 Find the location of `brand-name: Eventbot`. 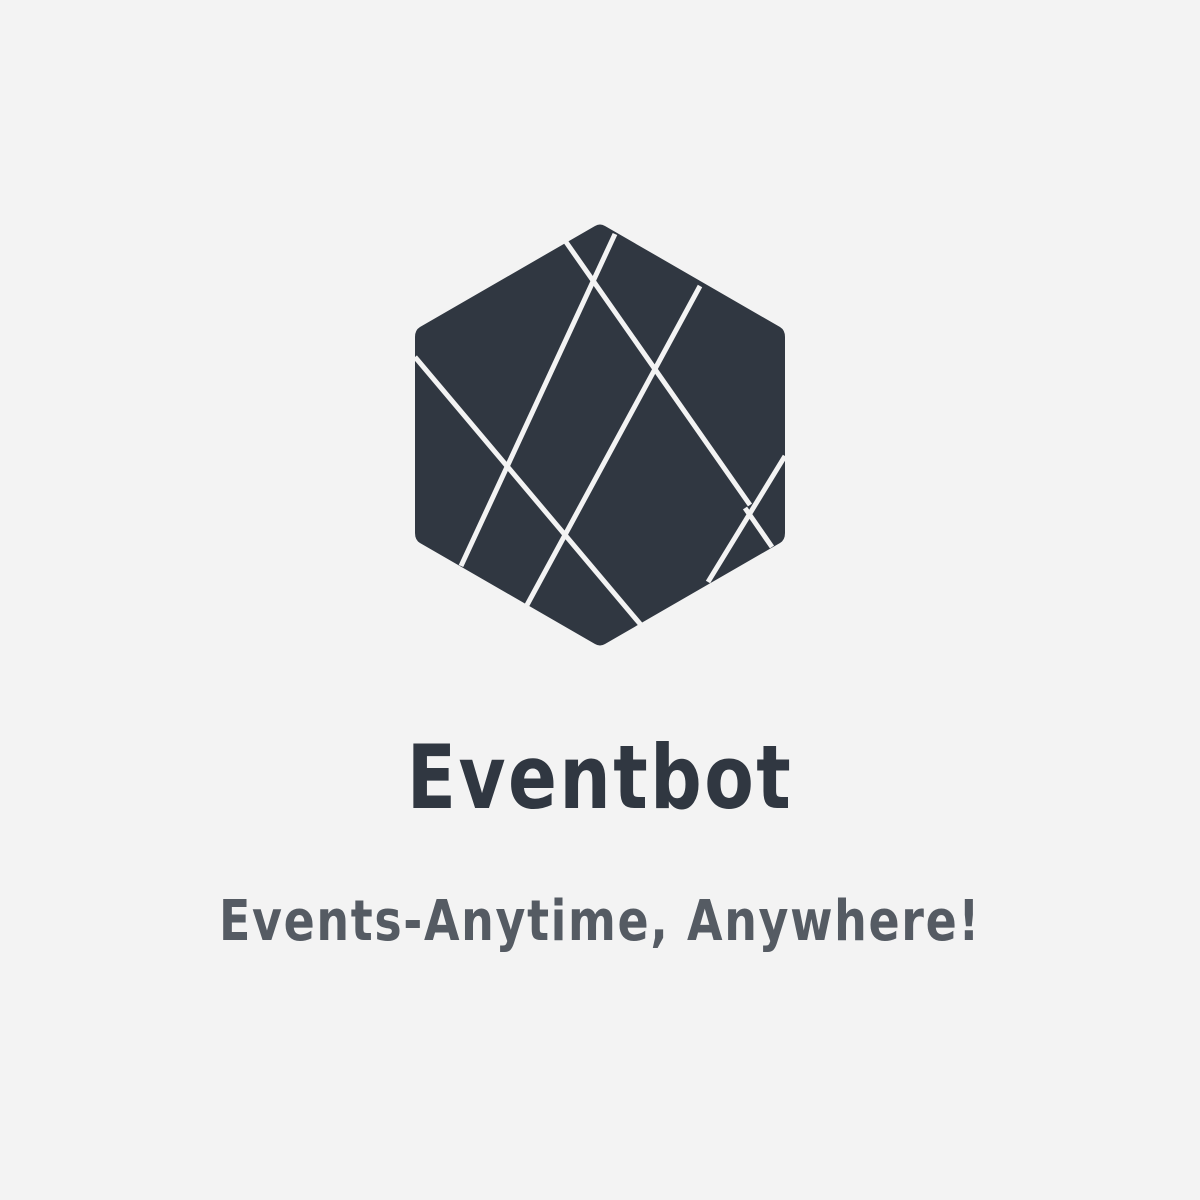

brand-name: Eventbot is located at coordinates (600, 777).